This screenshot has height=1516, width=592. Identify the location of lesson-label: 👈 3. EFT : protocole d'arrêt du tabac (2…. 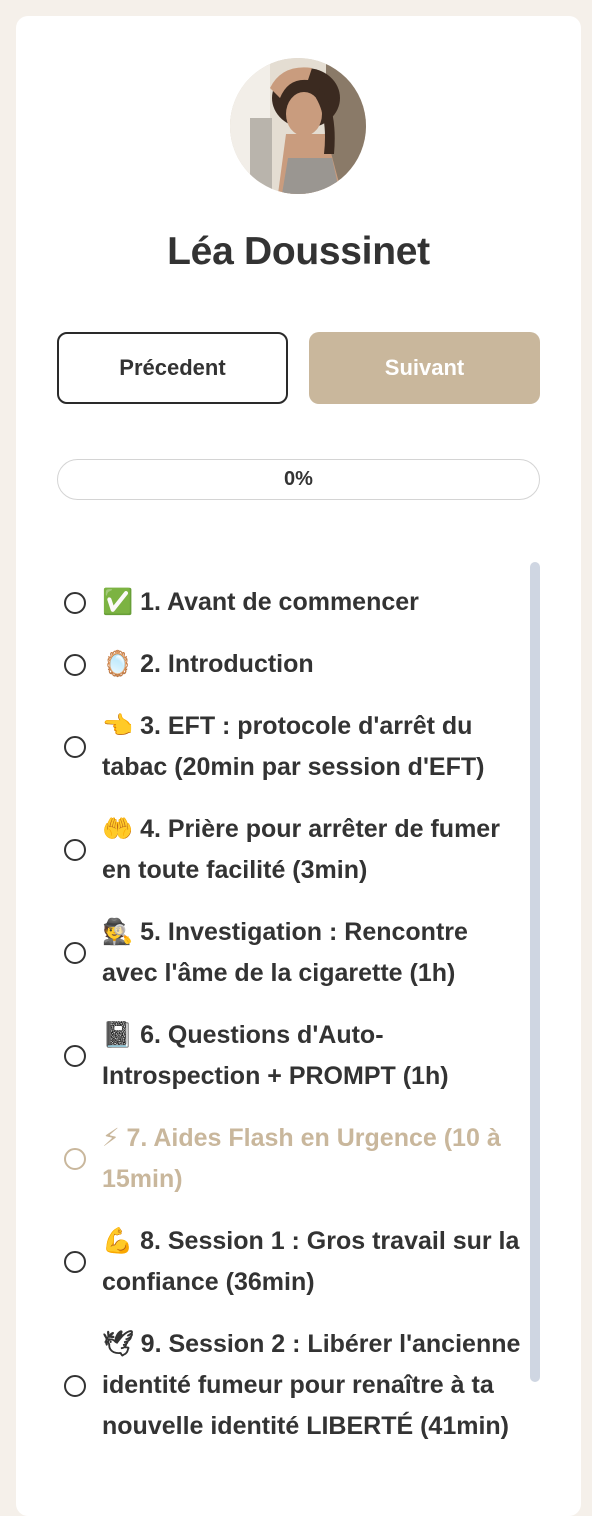
(293, 746).